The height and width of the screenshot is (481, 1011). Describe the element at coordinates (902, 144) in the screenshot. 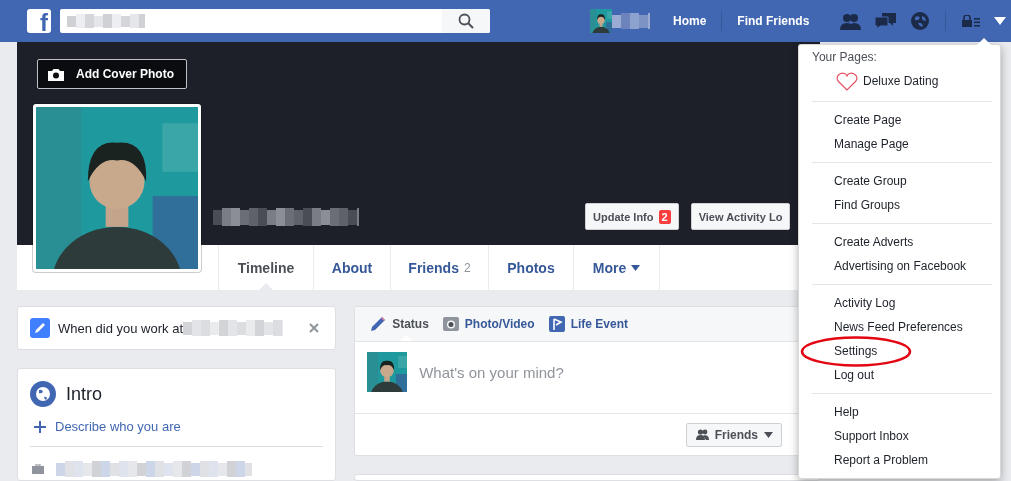

I see `menu-item: Manage Page` at that location.